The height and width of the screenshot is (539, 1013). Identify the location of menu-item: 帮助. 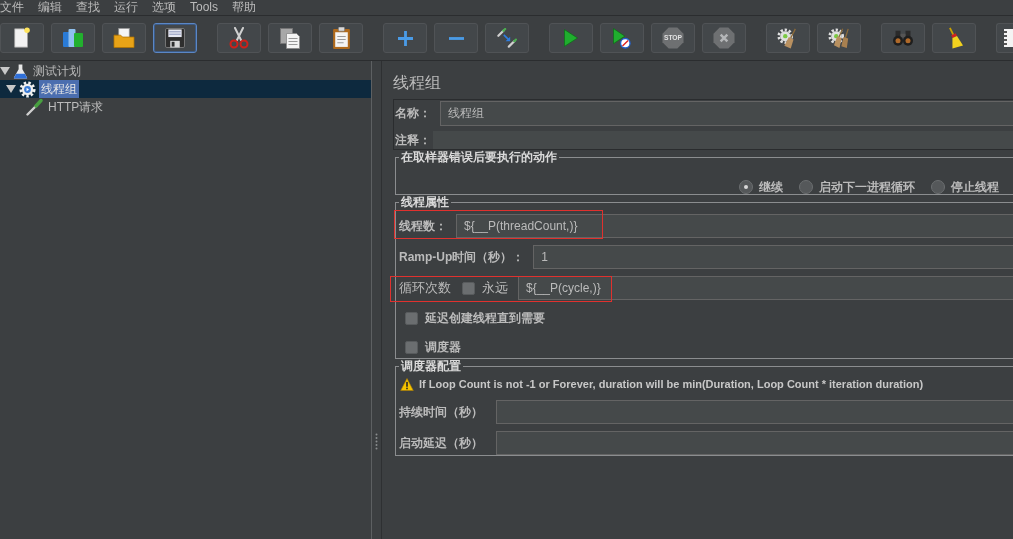
(244, 7).